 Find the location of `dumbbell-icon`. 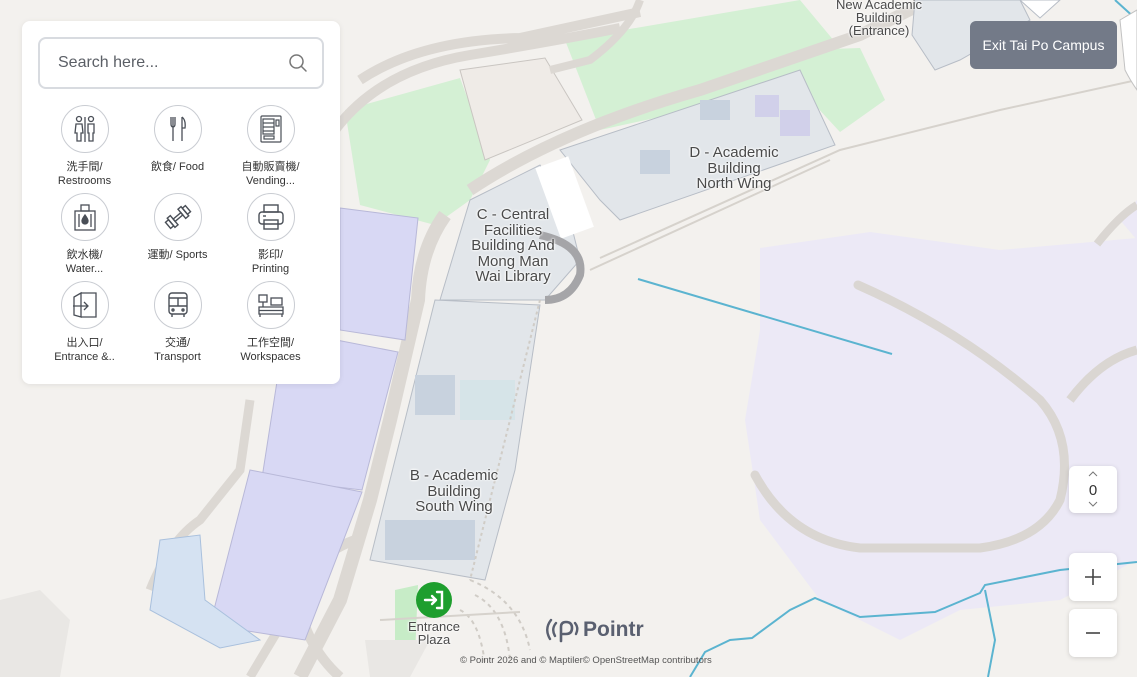

dumbbell-icon is located at coordinates (177, 217).